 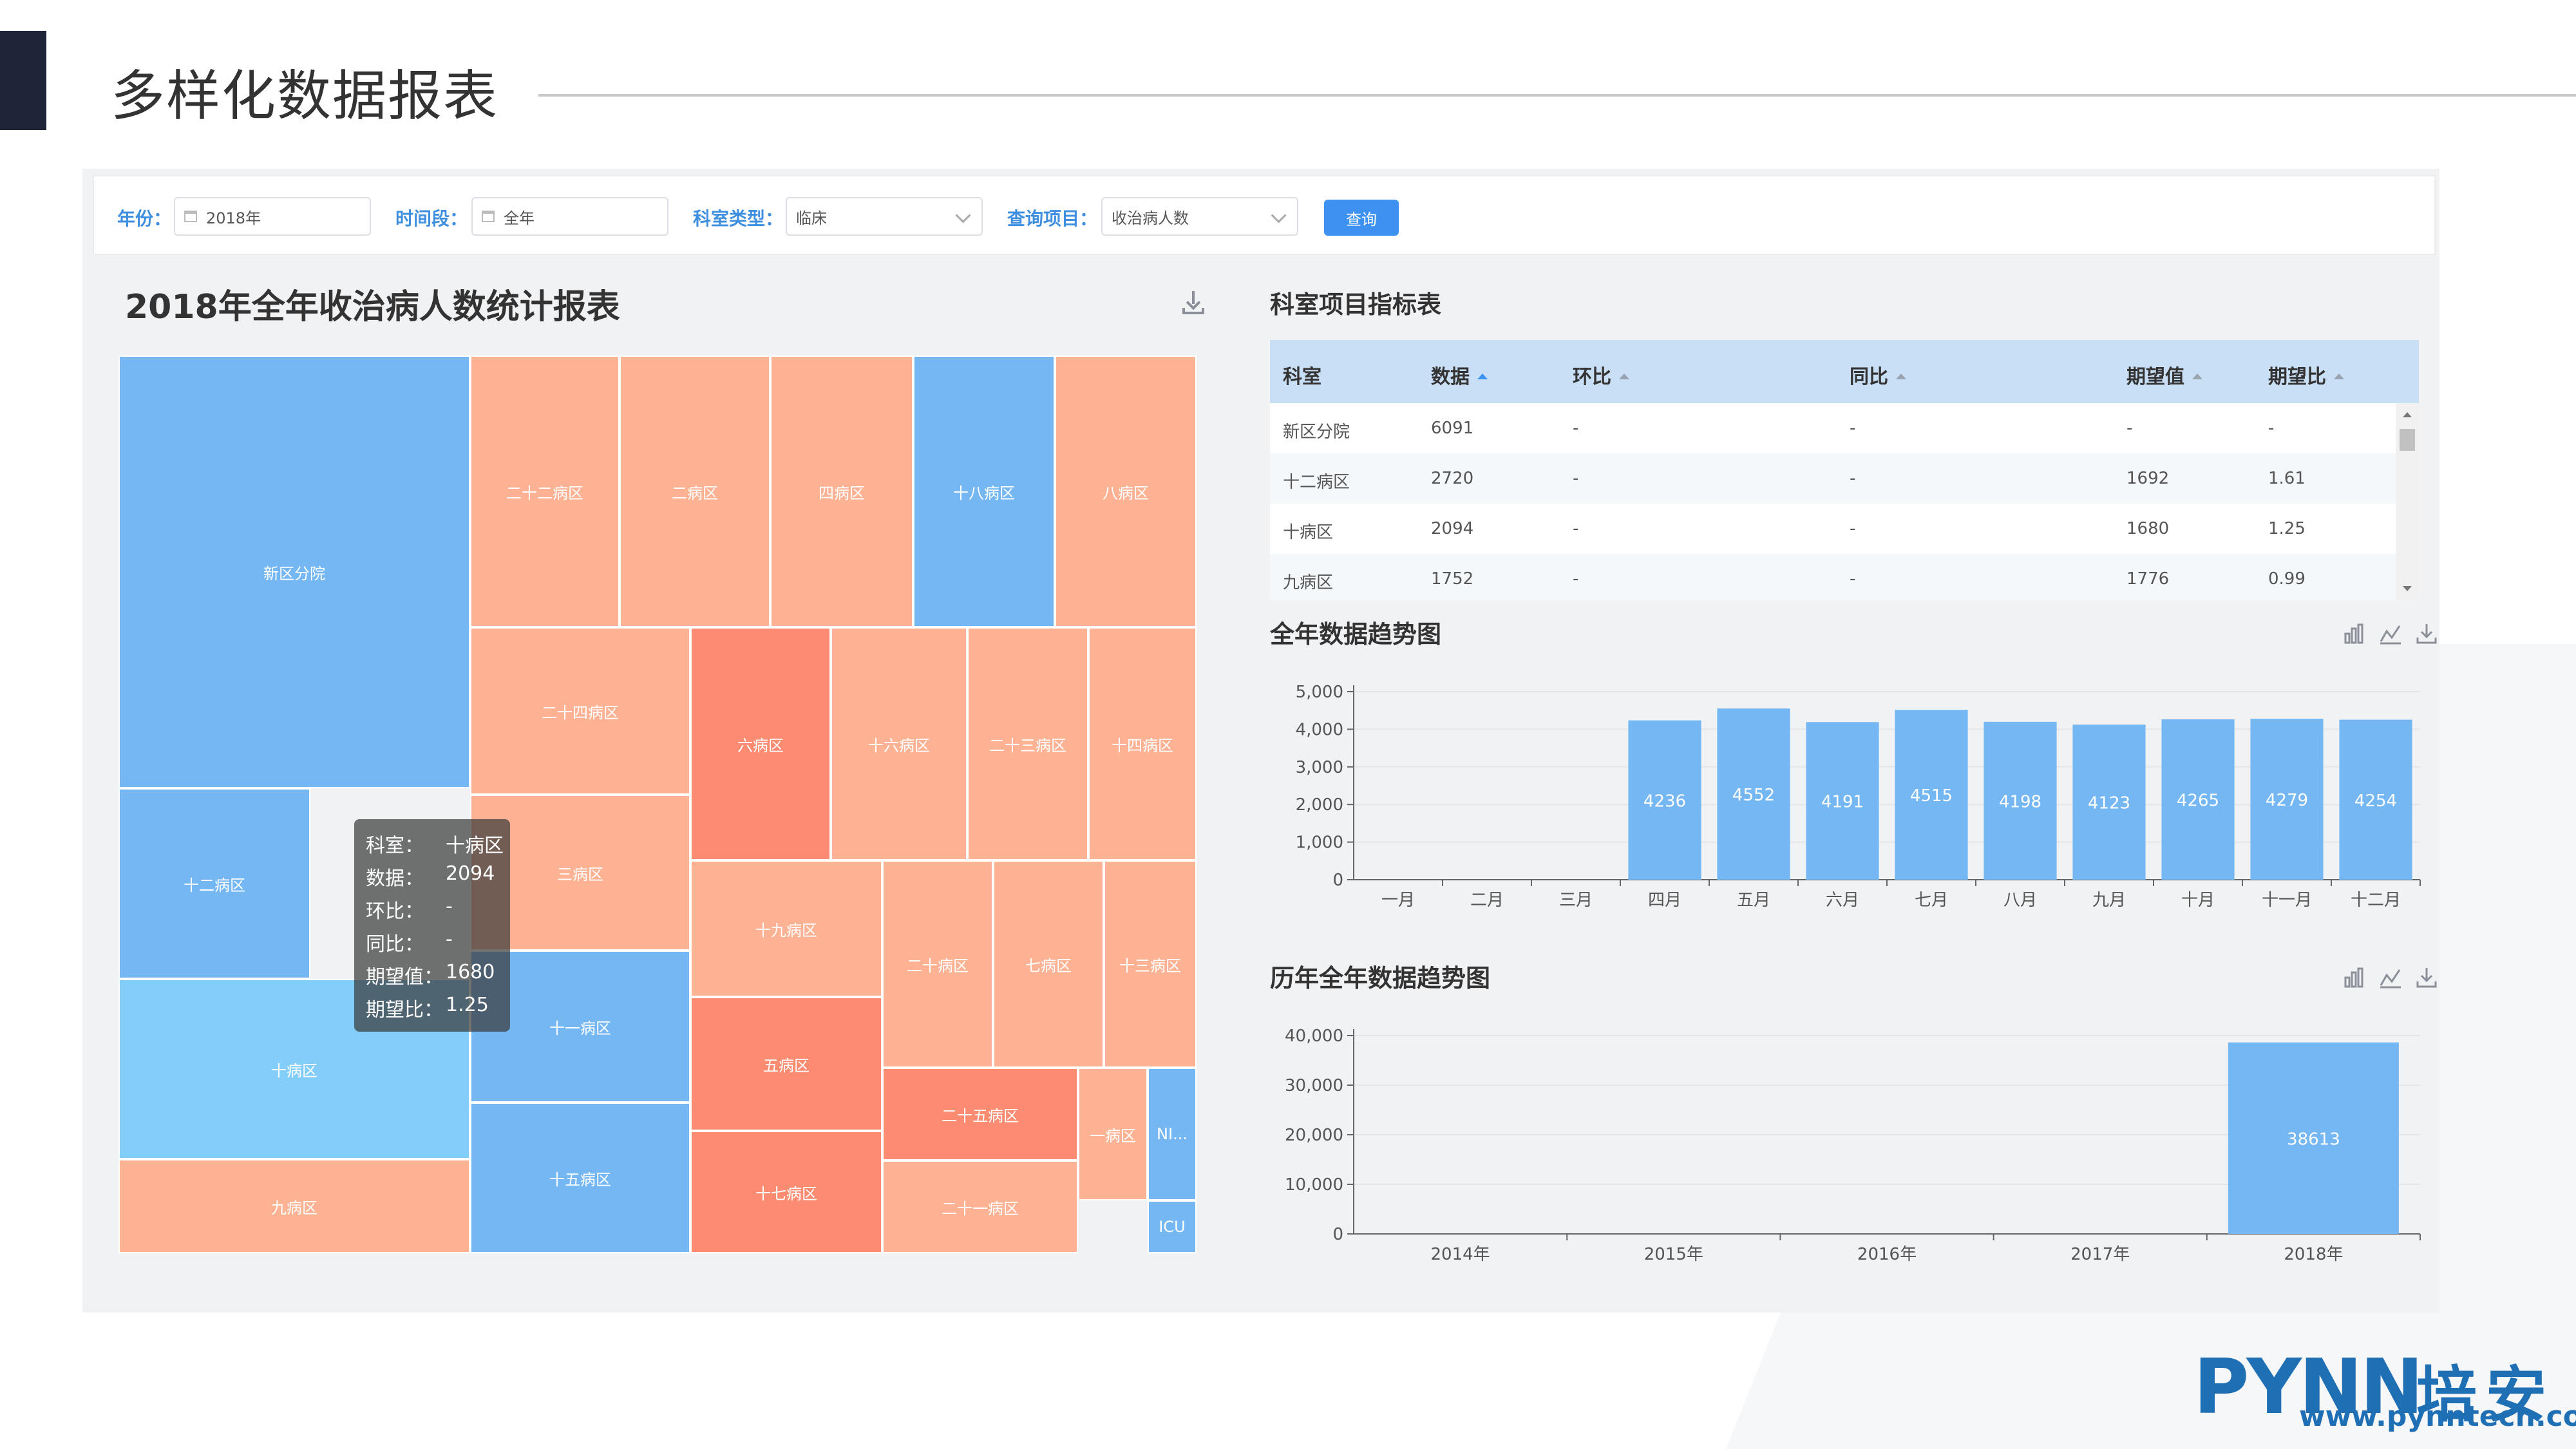 What do you see at coordinates (938, 964) in the screenshot?
I see `treemap-cell: 二十病区` at bounding box center [938, 964].